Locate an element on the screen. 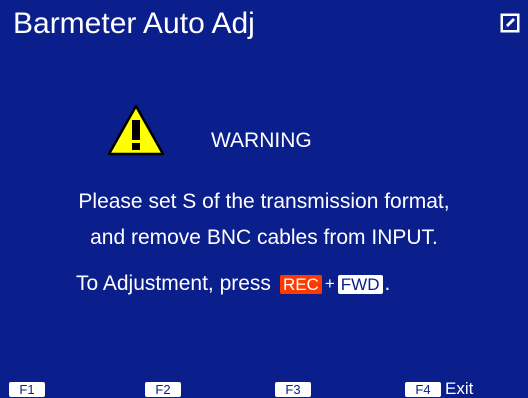 This screenshot has height=398, width=528. f2-key: F2 is located at coordinates (163, 389).